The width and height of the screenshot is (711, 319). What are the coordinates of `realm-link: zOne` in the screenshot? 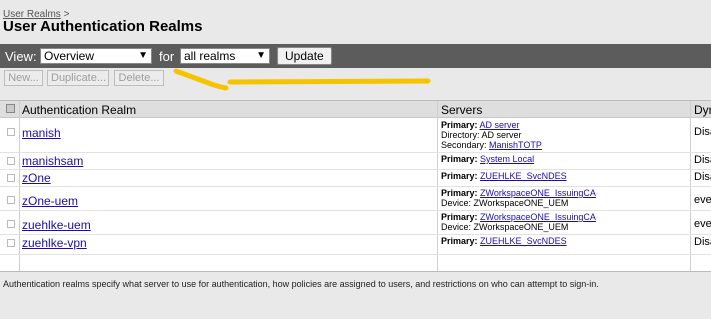 It's located at (36, 178).